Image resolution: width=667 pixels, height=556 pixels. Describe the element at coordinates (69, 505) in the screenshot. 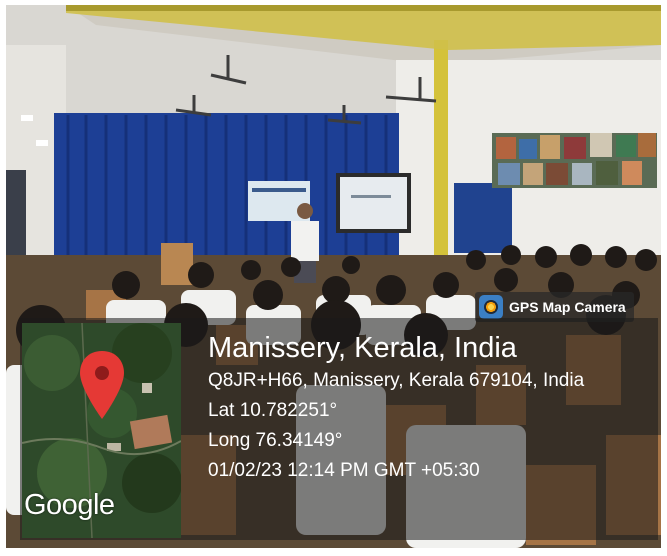

I see `google-logo: Google` at that location.